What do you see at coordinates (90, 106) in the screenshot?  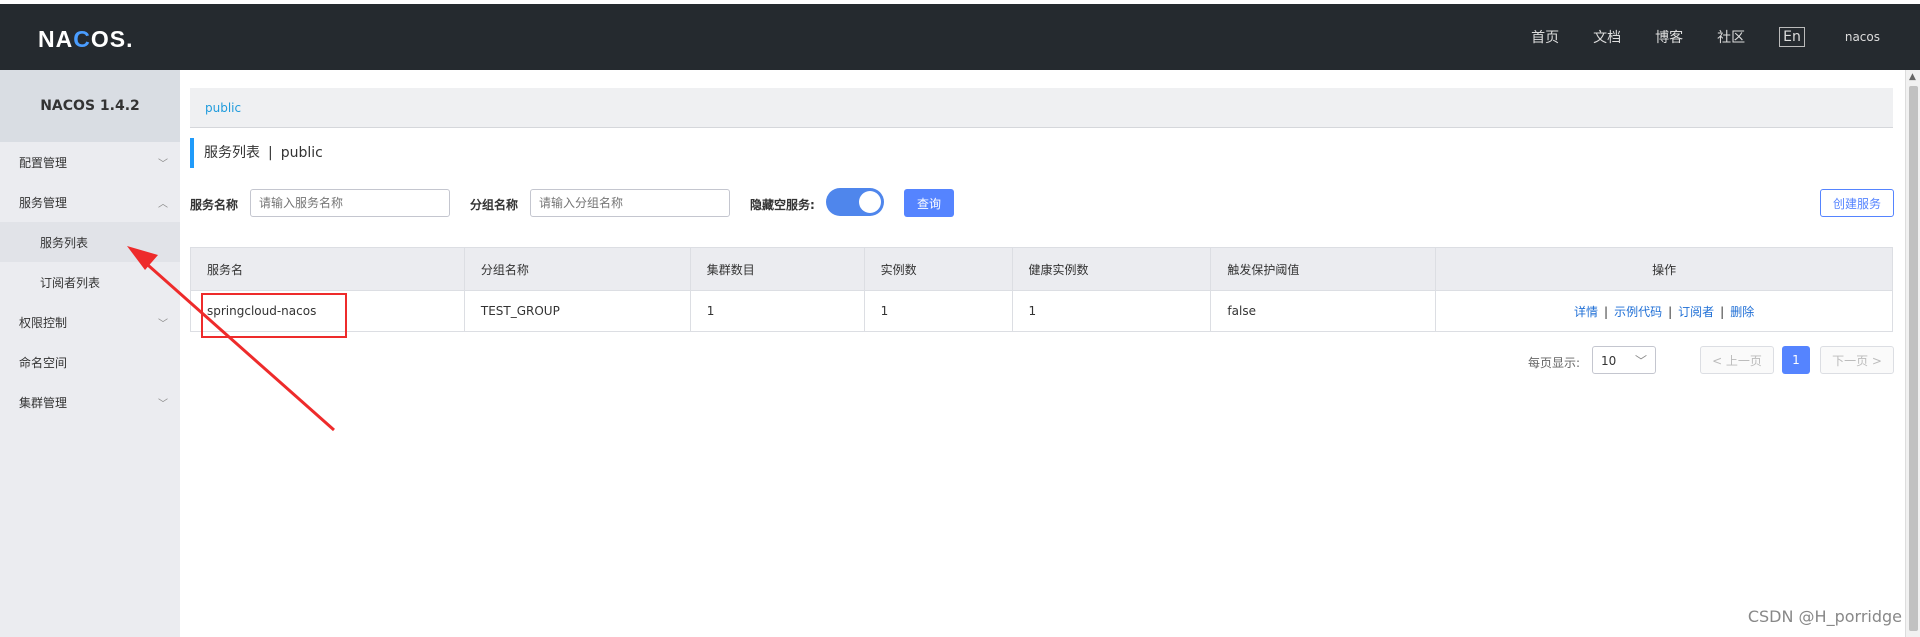 I see `version-label: NACOS 1.4.2` at bounding box center [90, 106].